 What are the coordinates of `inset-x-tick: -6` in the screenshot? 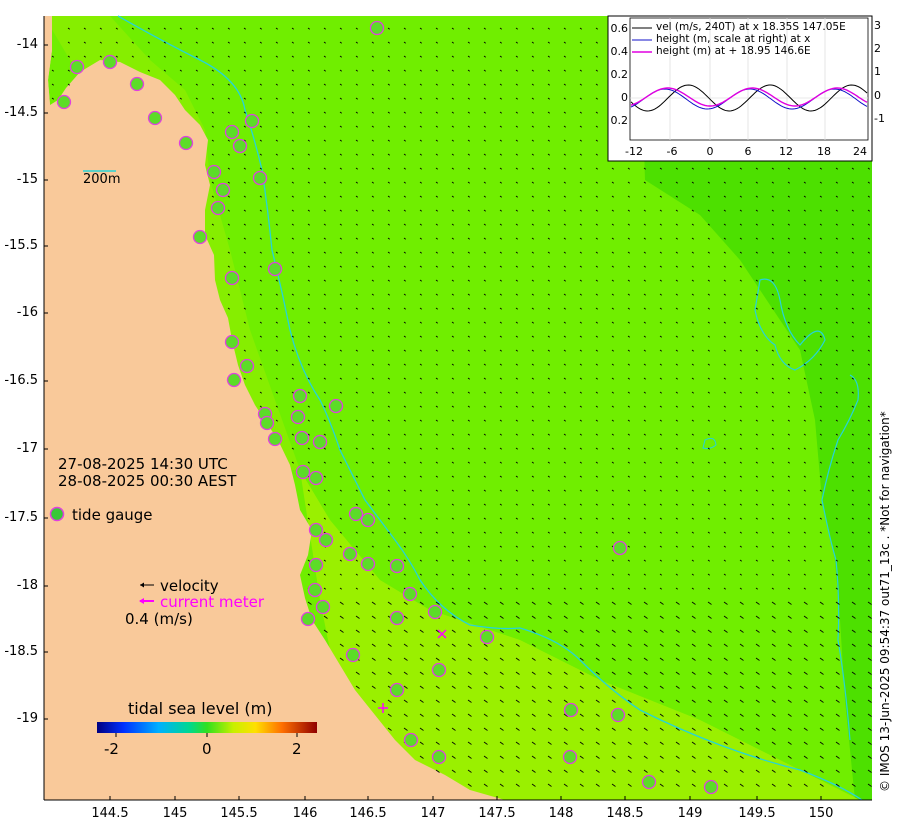 It's located at (672, 151).